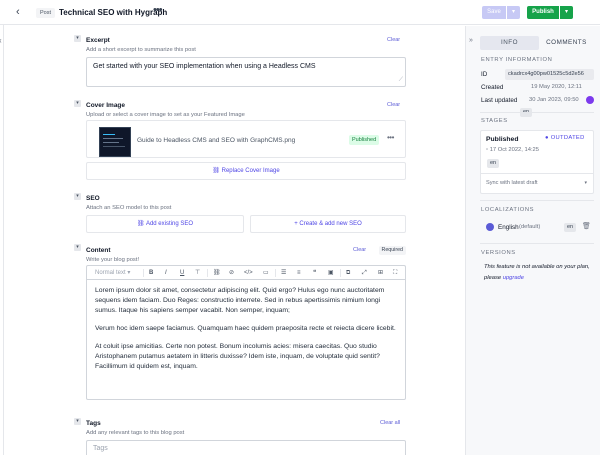 The width and height of the screenshot is (600, 455). Describe the element at coordinates (135, 433) in the screenshot. I see `field-description: Add any relevant tags to this blog post` at that location.